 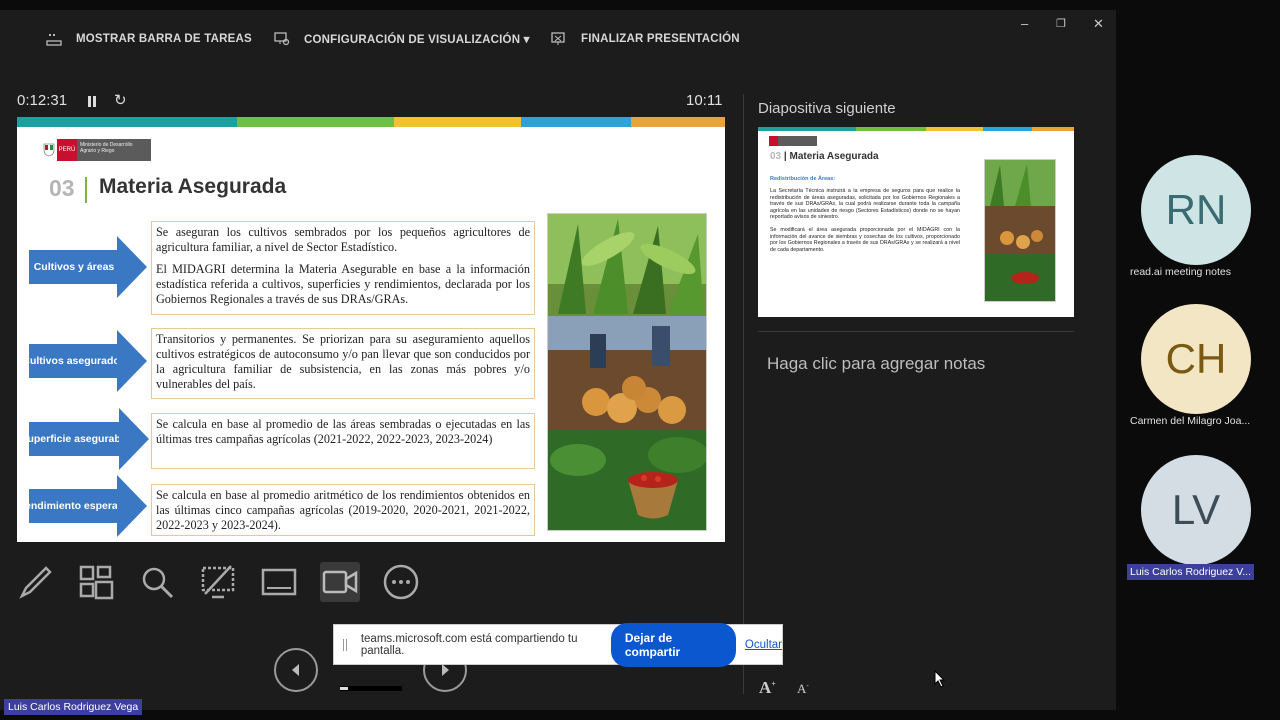 What do you see at coordinates (660, 39) in the screenshot?
I see `end-slideshow-label: FINALIZAR PRESENTACIÓN` at bounding box center [660, 39].